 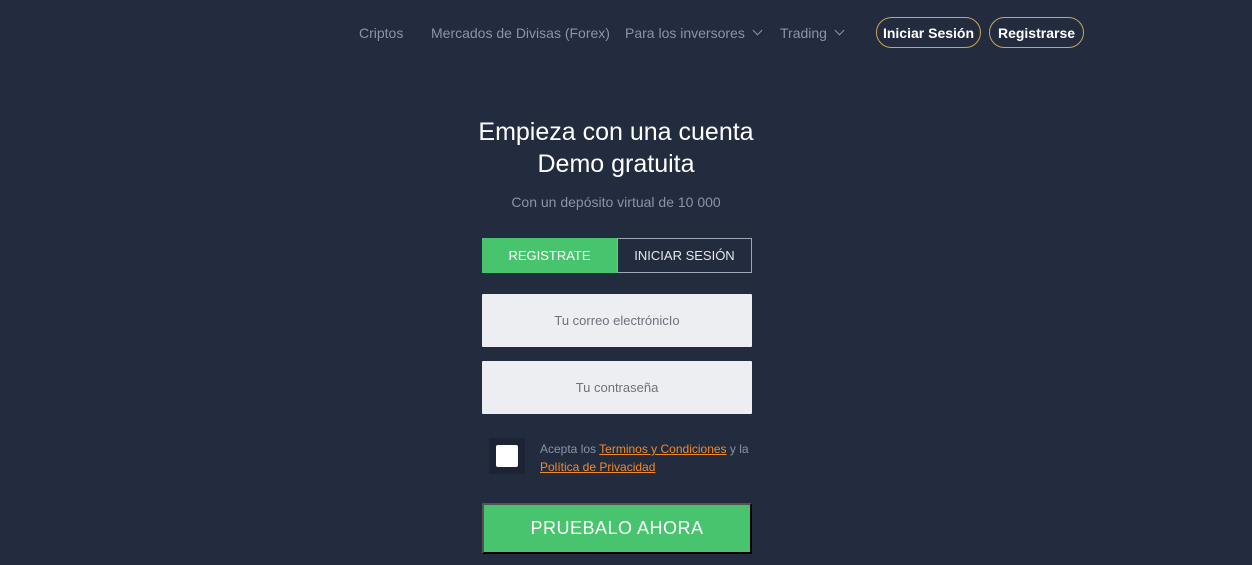 I want to click on nav-link-label: Criptos, so click(x=381, y=33).